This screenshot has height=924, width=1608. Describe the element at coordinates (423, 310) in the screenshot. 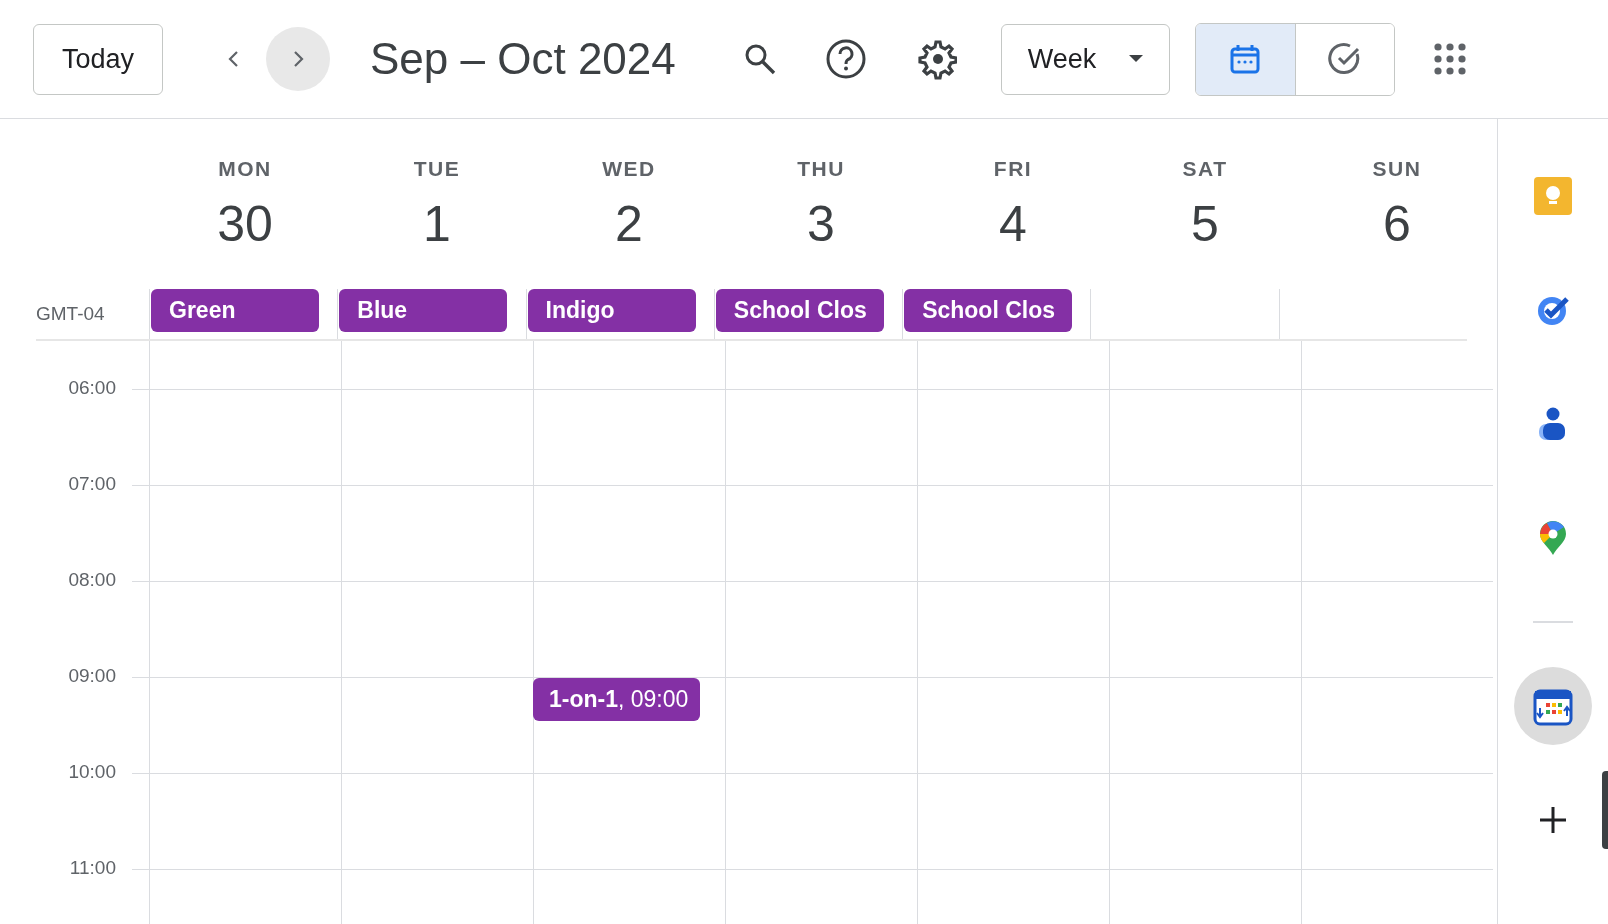

I see `all-day-event: Blue` at that location.